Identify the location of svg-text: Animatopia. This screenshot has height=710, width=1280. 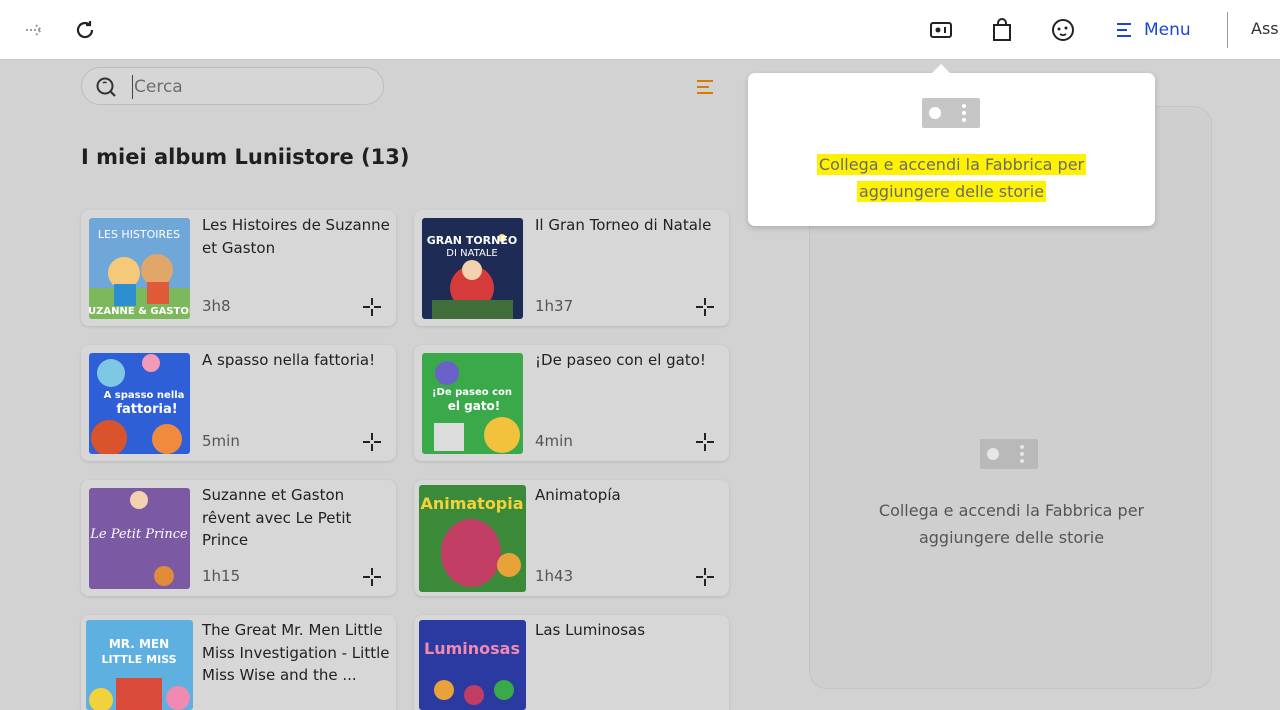
(471, 503).